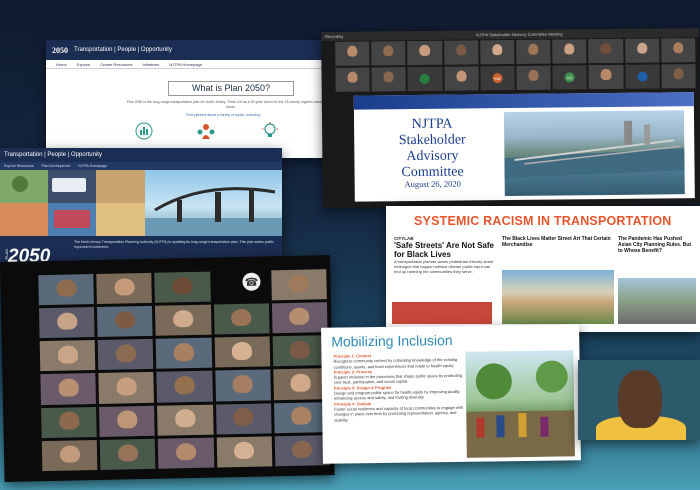 The height and width of the screenshot is (490, 700). I want to click on participant-tile: KM, so click(497, 78).